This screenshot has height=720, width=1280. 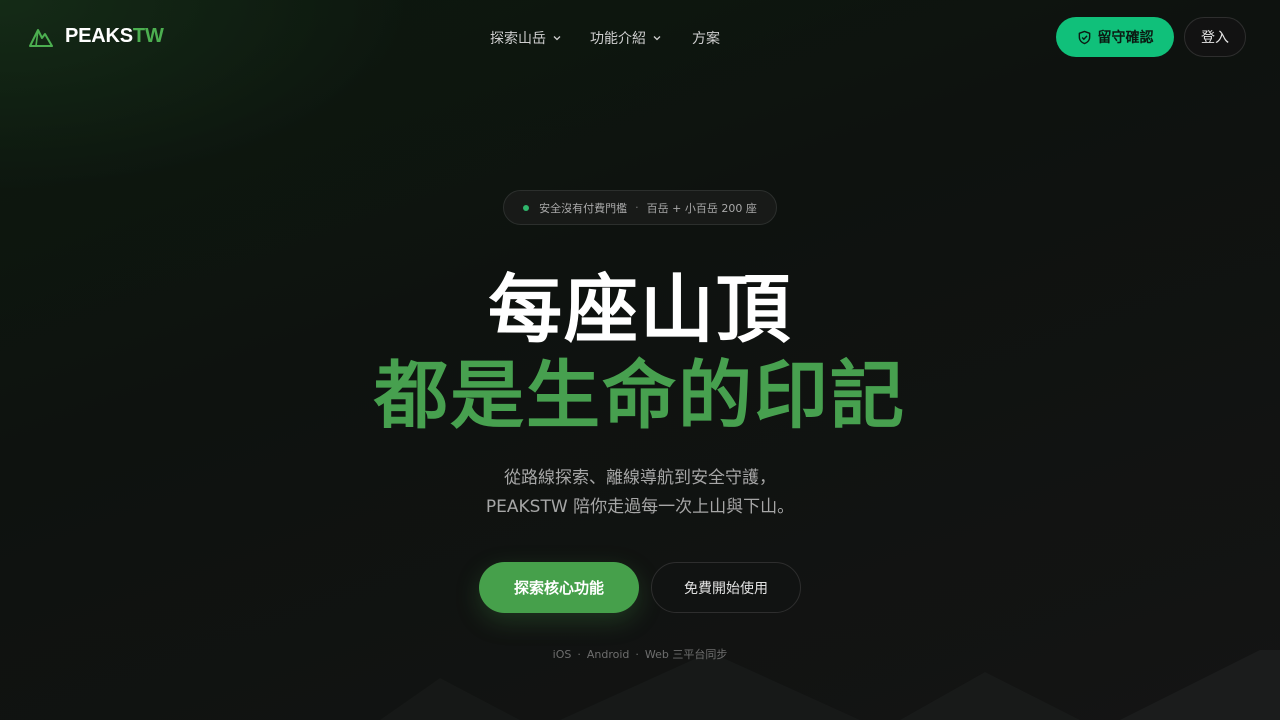 I want to click on hero-subtitle-line2: PEAKSTW 陪你走過每一次上山與下山。, so click(x=640, y=507).